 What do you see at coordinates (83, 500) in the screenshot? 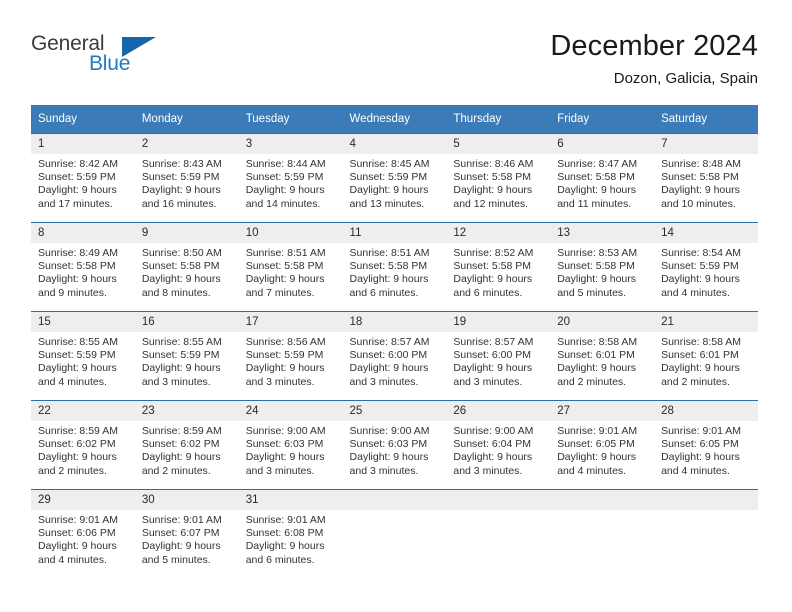
I see `day-number: 29` at bounding box center [83, 500].